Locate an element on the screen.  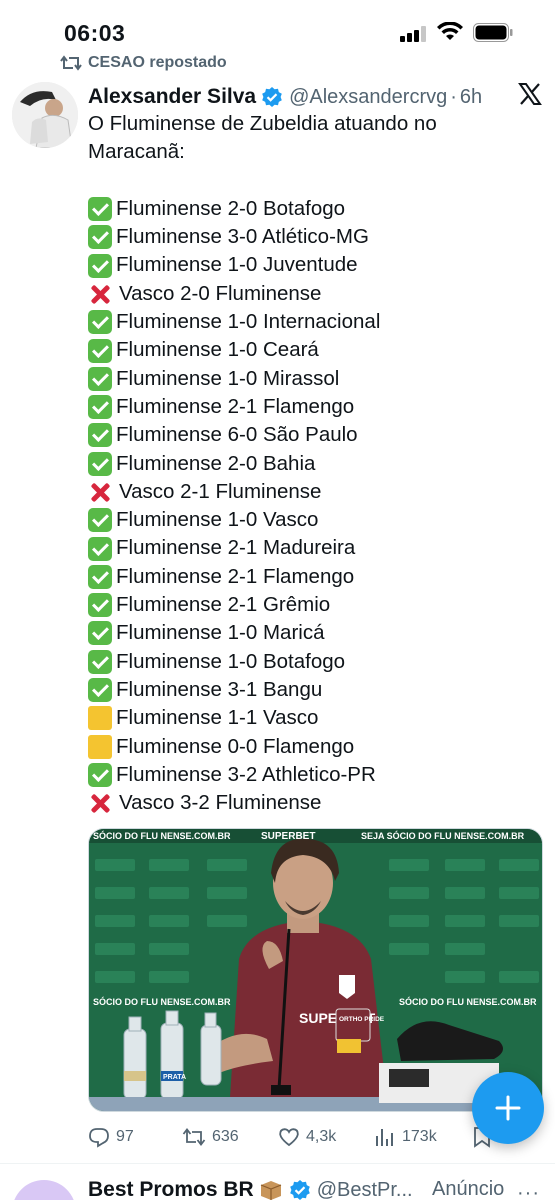
reply-count: 97 is located at coordinates (125, 1136).